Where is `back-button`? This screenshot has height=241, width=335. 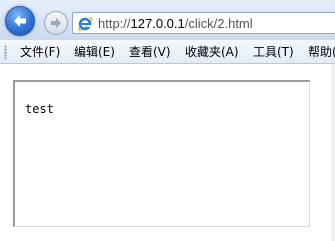 back-button is located at coordinates (20, 21).